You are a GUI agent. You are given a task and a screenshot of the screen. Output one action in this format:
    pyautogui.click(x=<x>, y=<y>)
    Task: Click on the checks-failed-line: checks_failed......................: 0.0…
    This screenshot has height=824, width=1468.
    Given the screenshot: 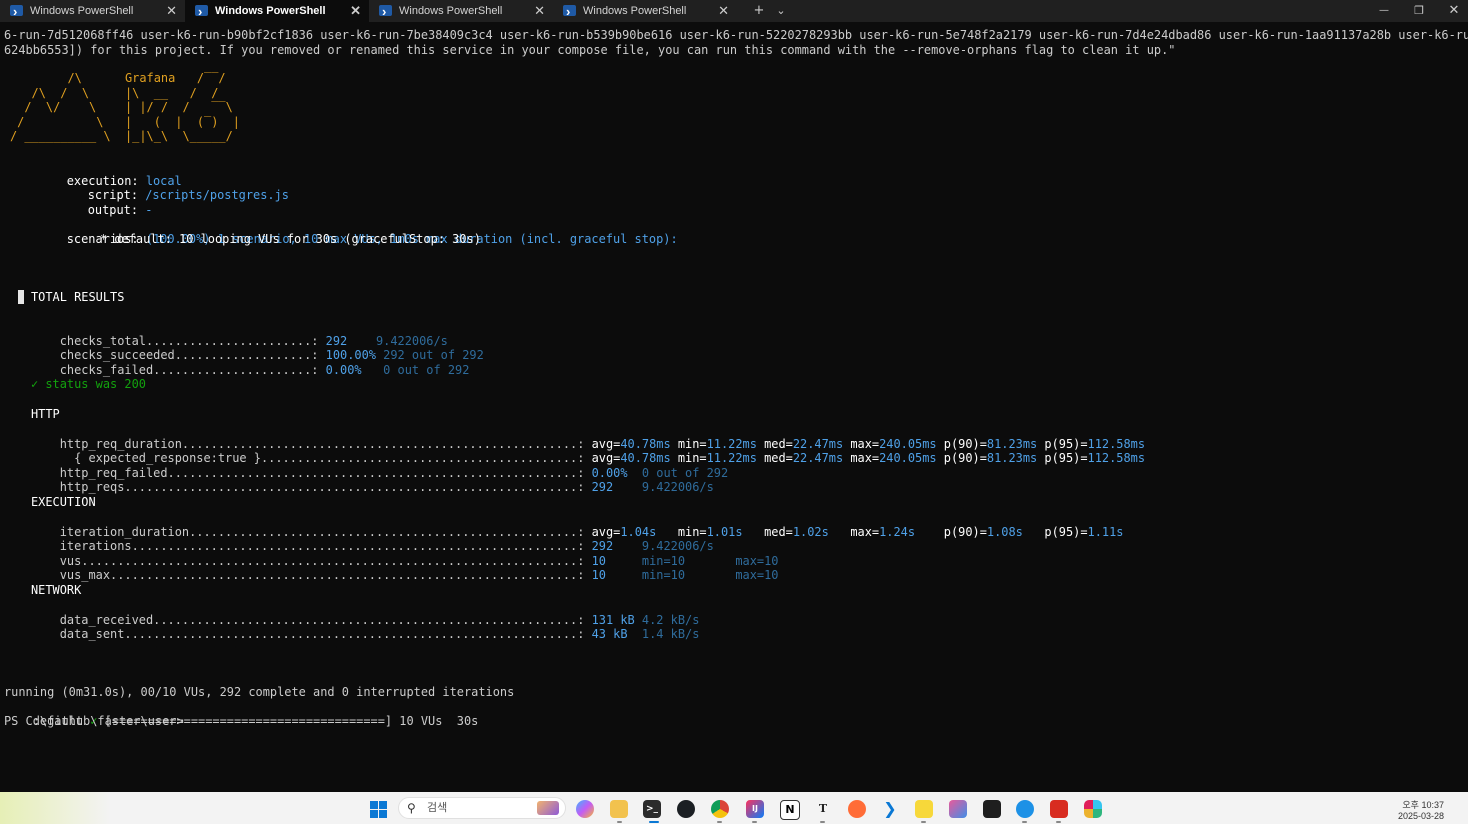 What is the action you would take?
    pyautogui.click(x=264, y=369)
    